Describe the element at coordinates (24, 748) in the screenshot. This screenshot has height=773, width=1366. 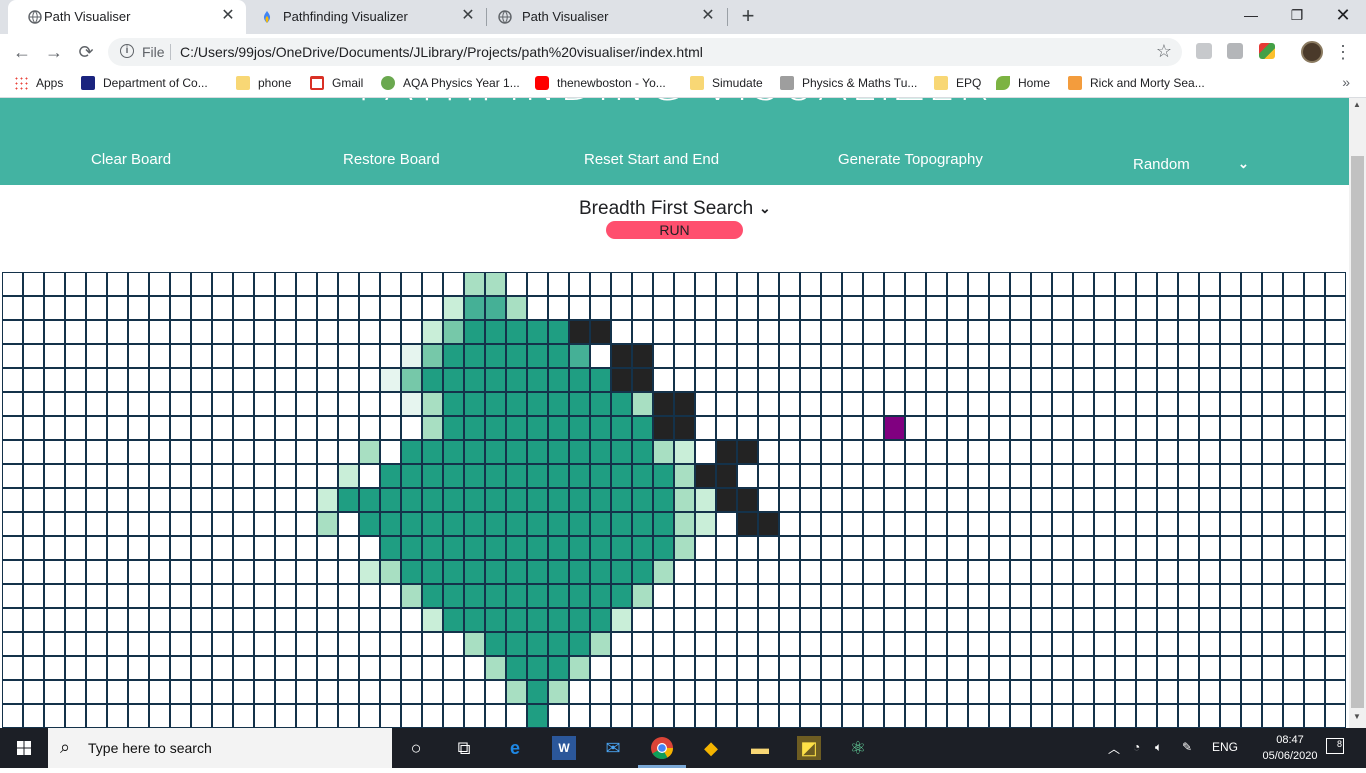
I see `windows-start-button` at that location.